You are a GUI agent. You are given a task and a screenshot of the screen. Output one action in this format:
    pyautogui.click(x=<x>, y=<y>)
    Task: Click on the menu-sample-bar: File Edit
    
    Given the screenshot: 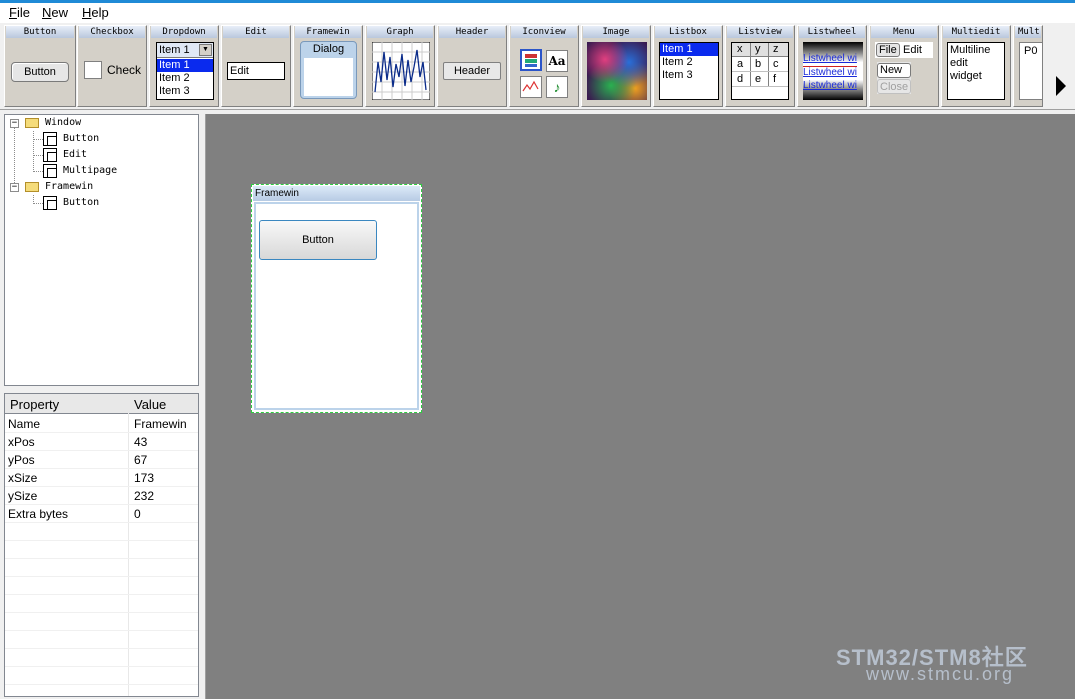 What is the action you would take?
    pyautogui.click(x=904, y=50)
    